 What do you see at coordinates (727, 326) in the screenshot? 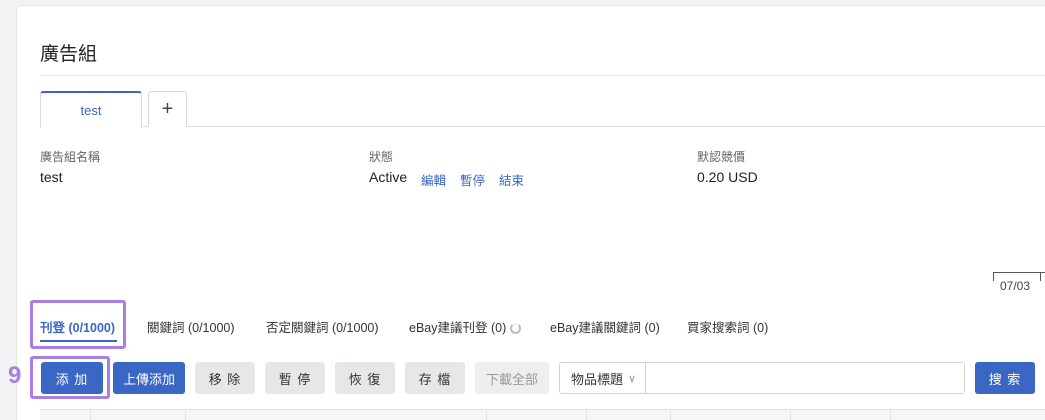
I see `subtab-buyer-search-terms: 買家搜索詞 (0)` at bounding box center [727, 326].